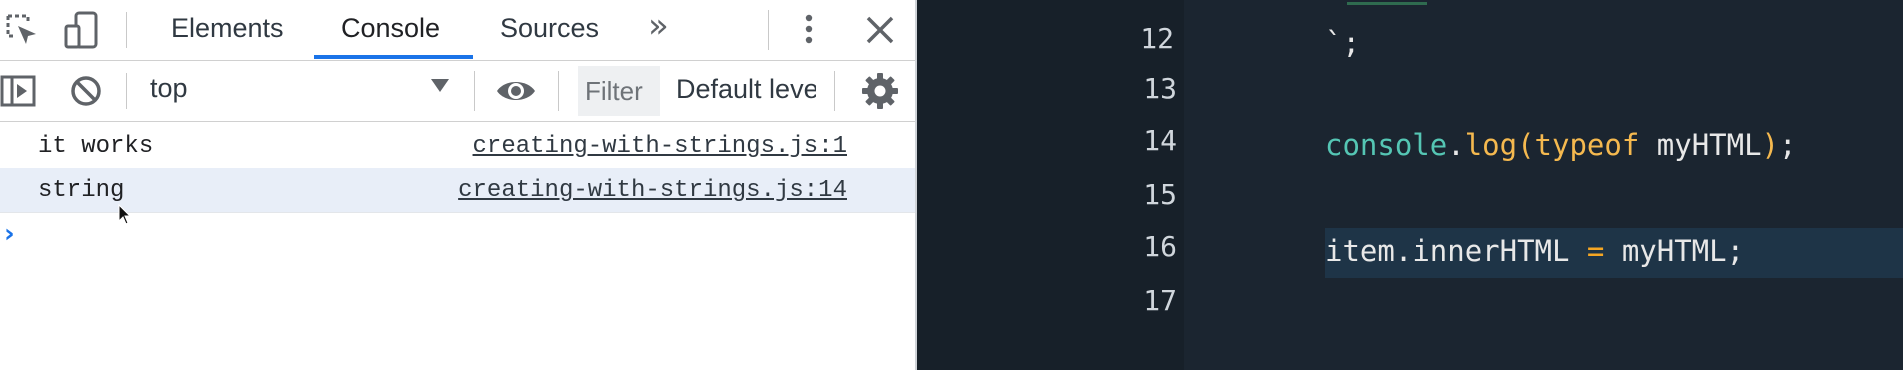  Describe the element at coordinates (86, 91) in the screenshot. I see `clear-console-icon` at that location.